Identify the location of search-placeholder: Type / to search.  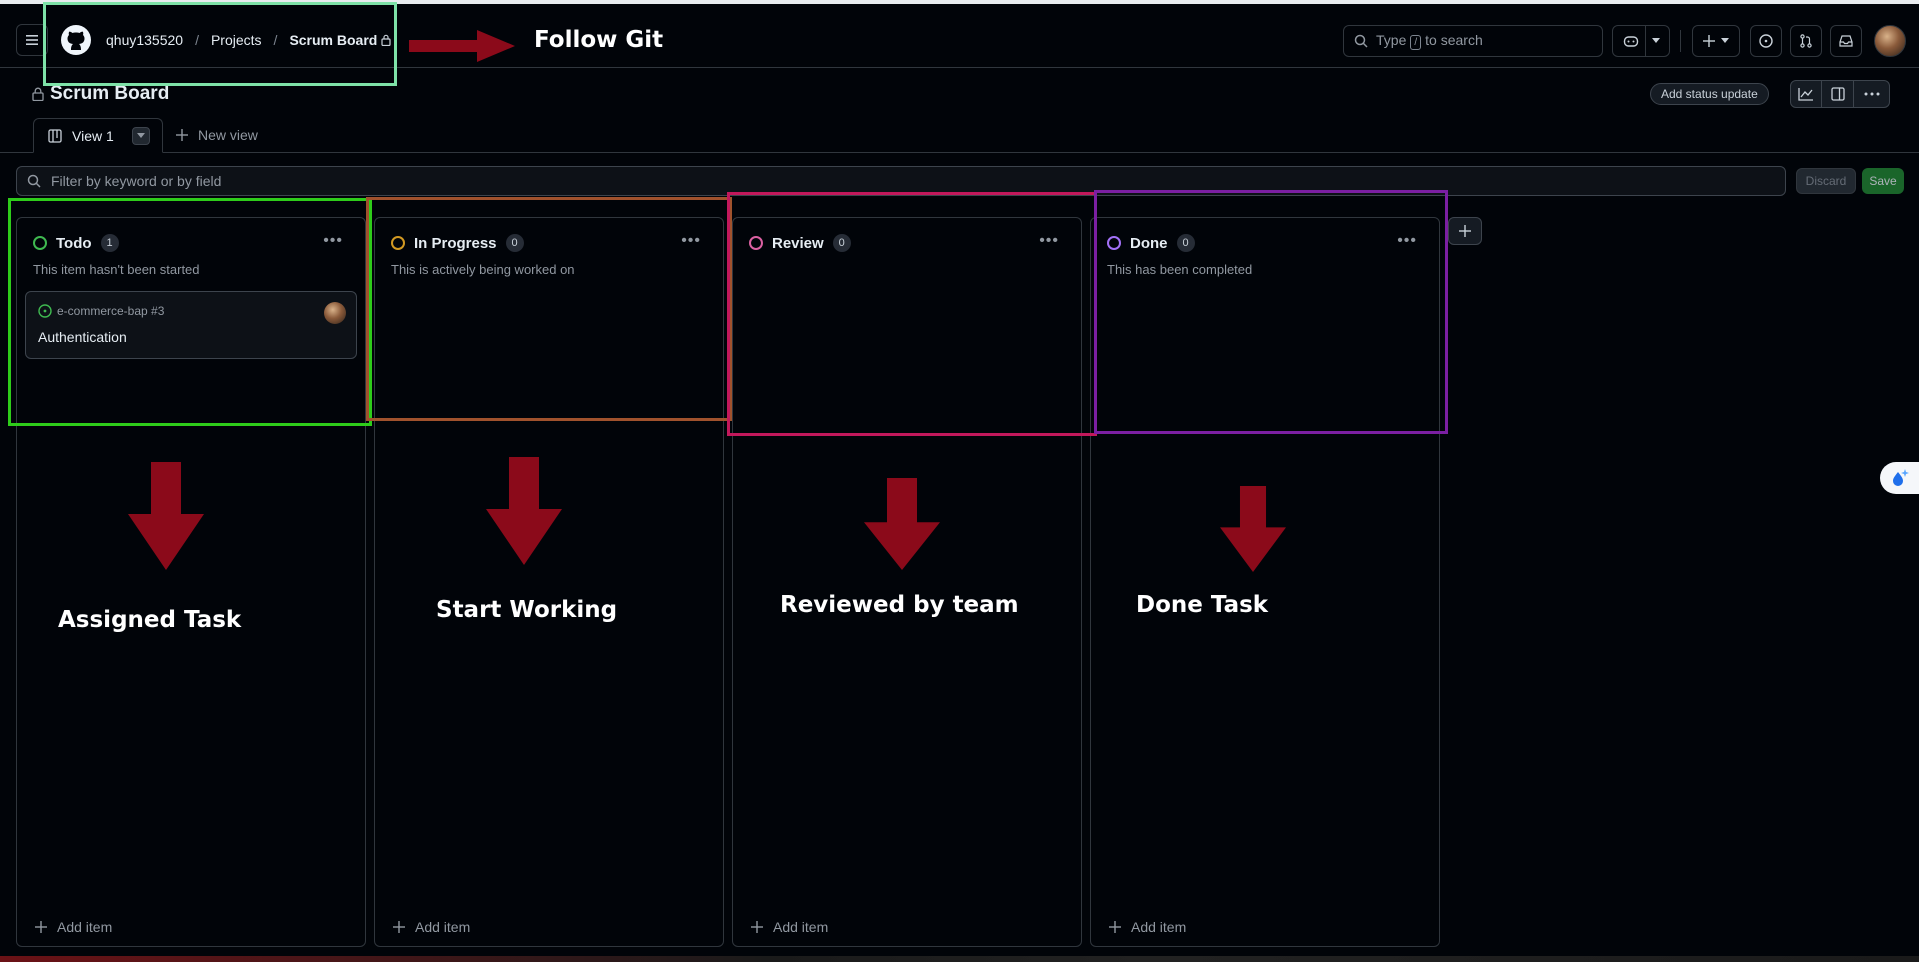
(1429, 41).